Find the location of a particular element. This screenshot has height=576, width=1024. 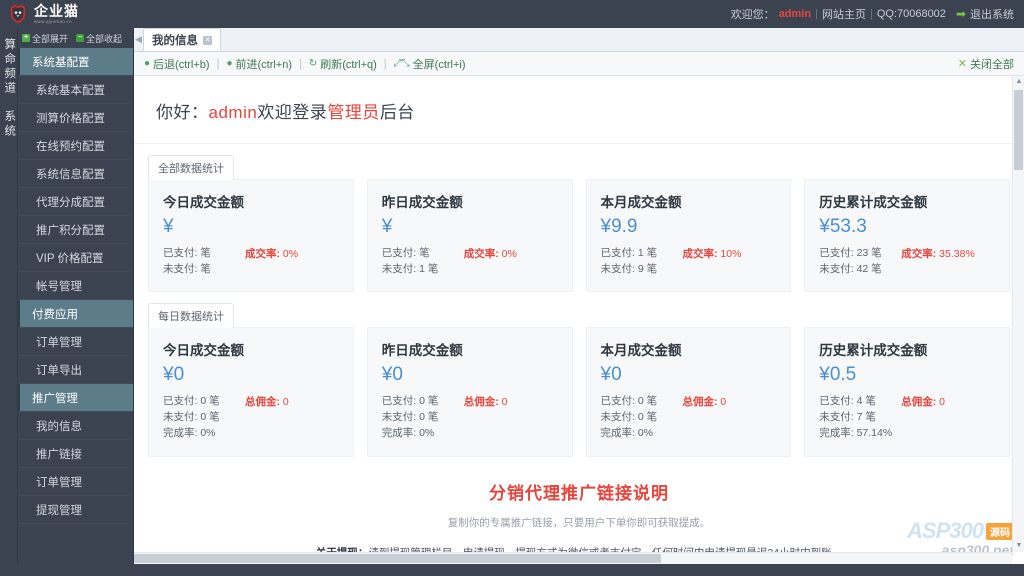

brand-logo-area: 企业猫 www.qiyemao.cn is located at coordinates (39, 14).